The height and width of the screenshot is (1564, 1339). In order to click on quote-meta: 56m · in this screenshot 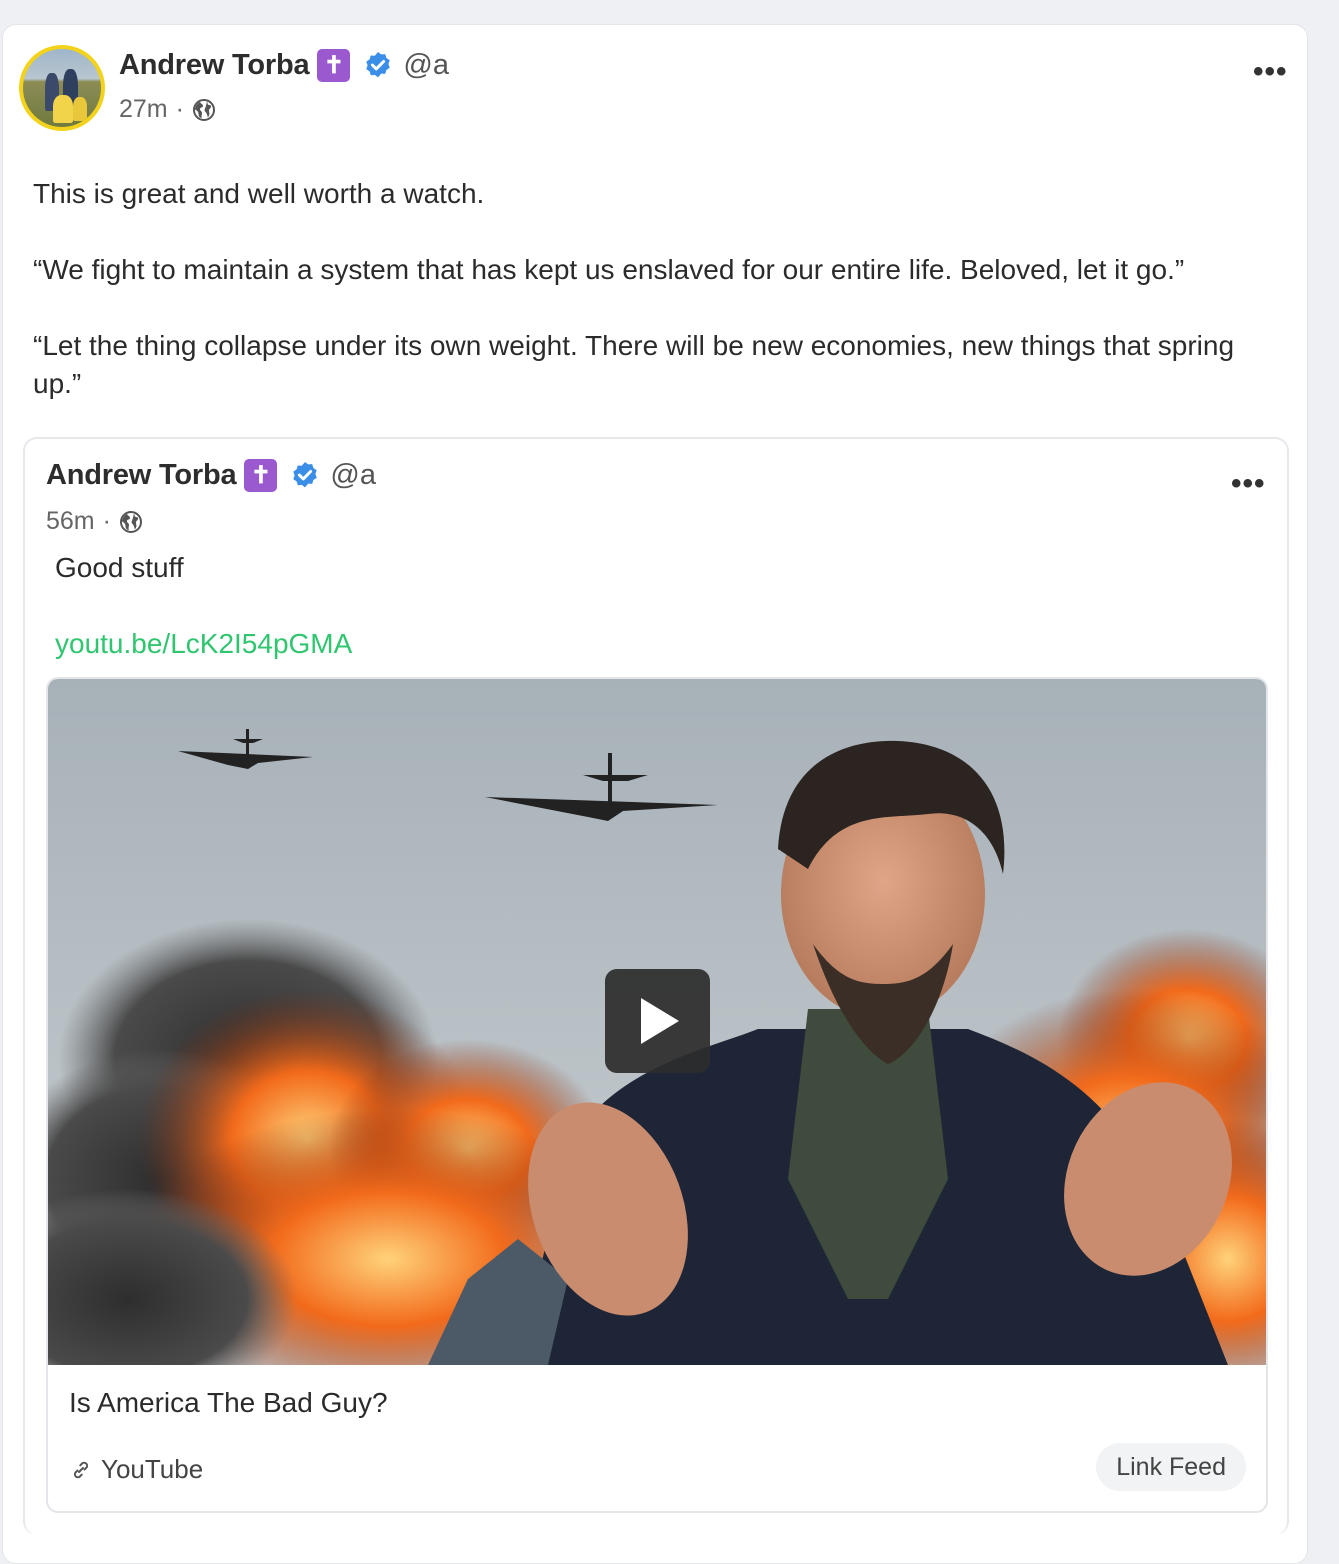, I will do `click(94, 521)`.